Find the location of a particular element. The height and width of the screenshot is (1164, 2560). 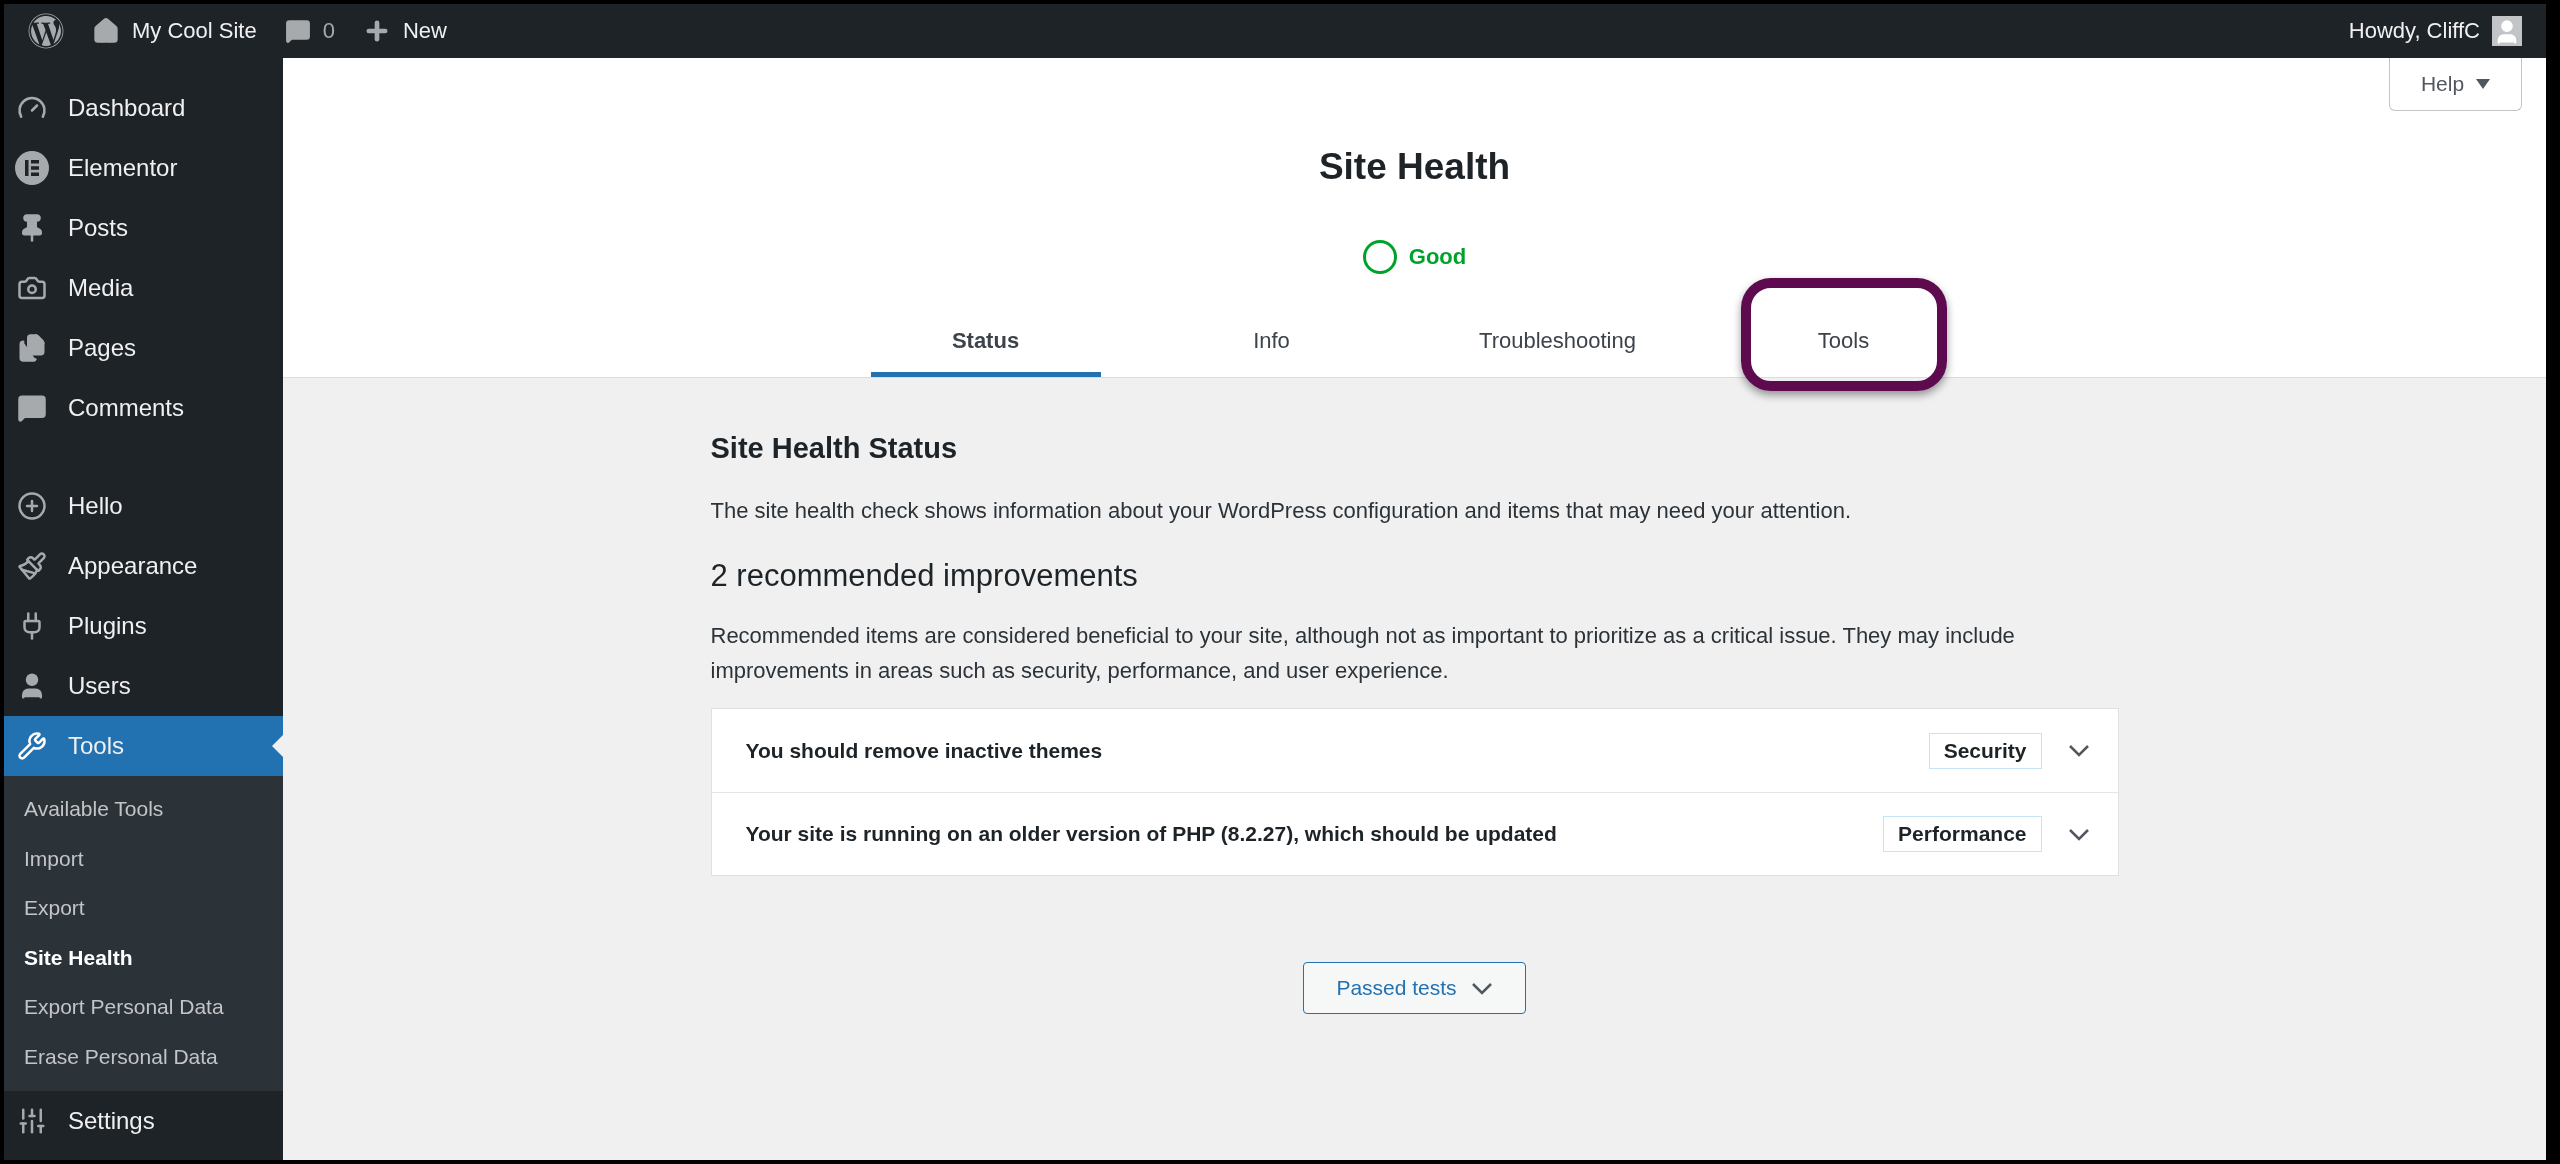

submenu-item: Import is located at coordinates (143, 858).